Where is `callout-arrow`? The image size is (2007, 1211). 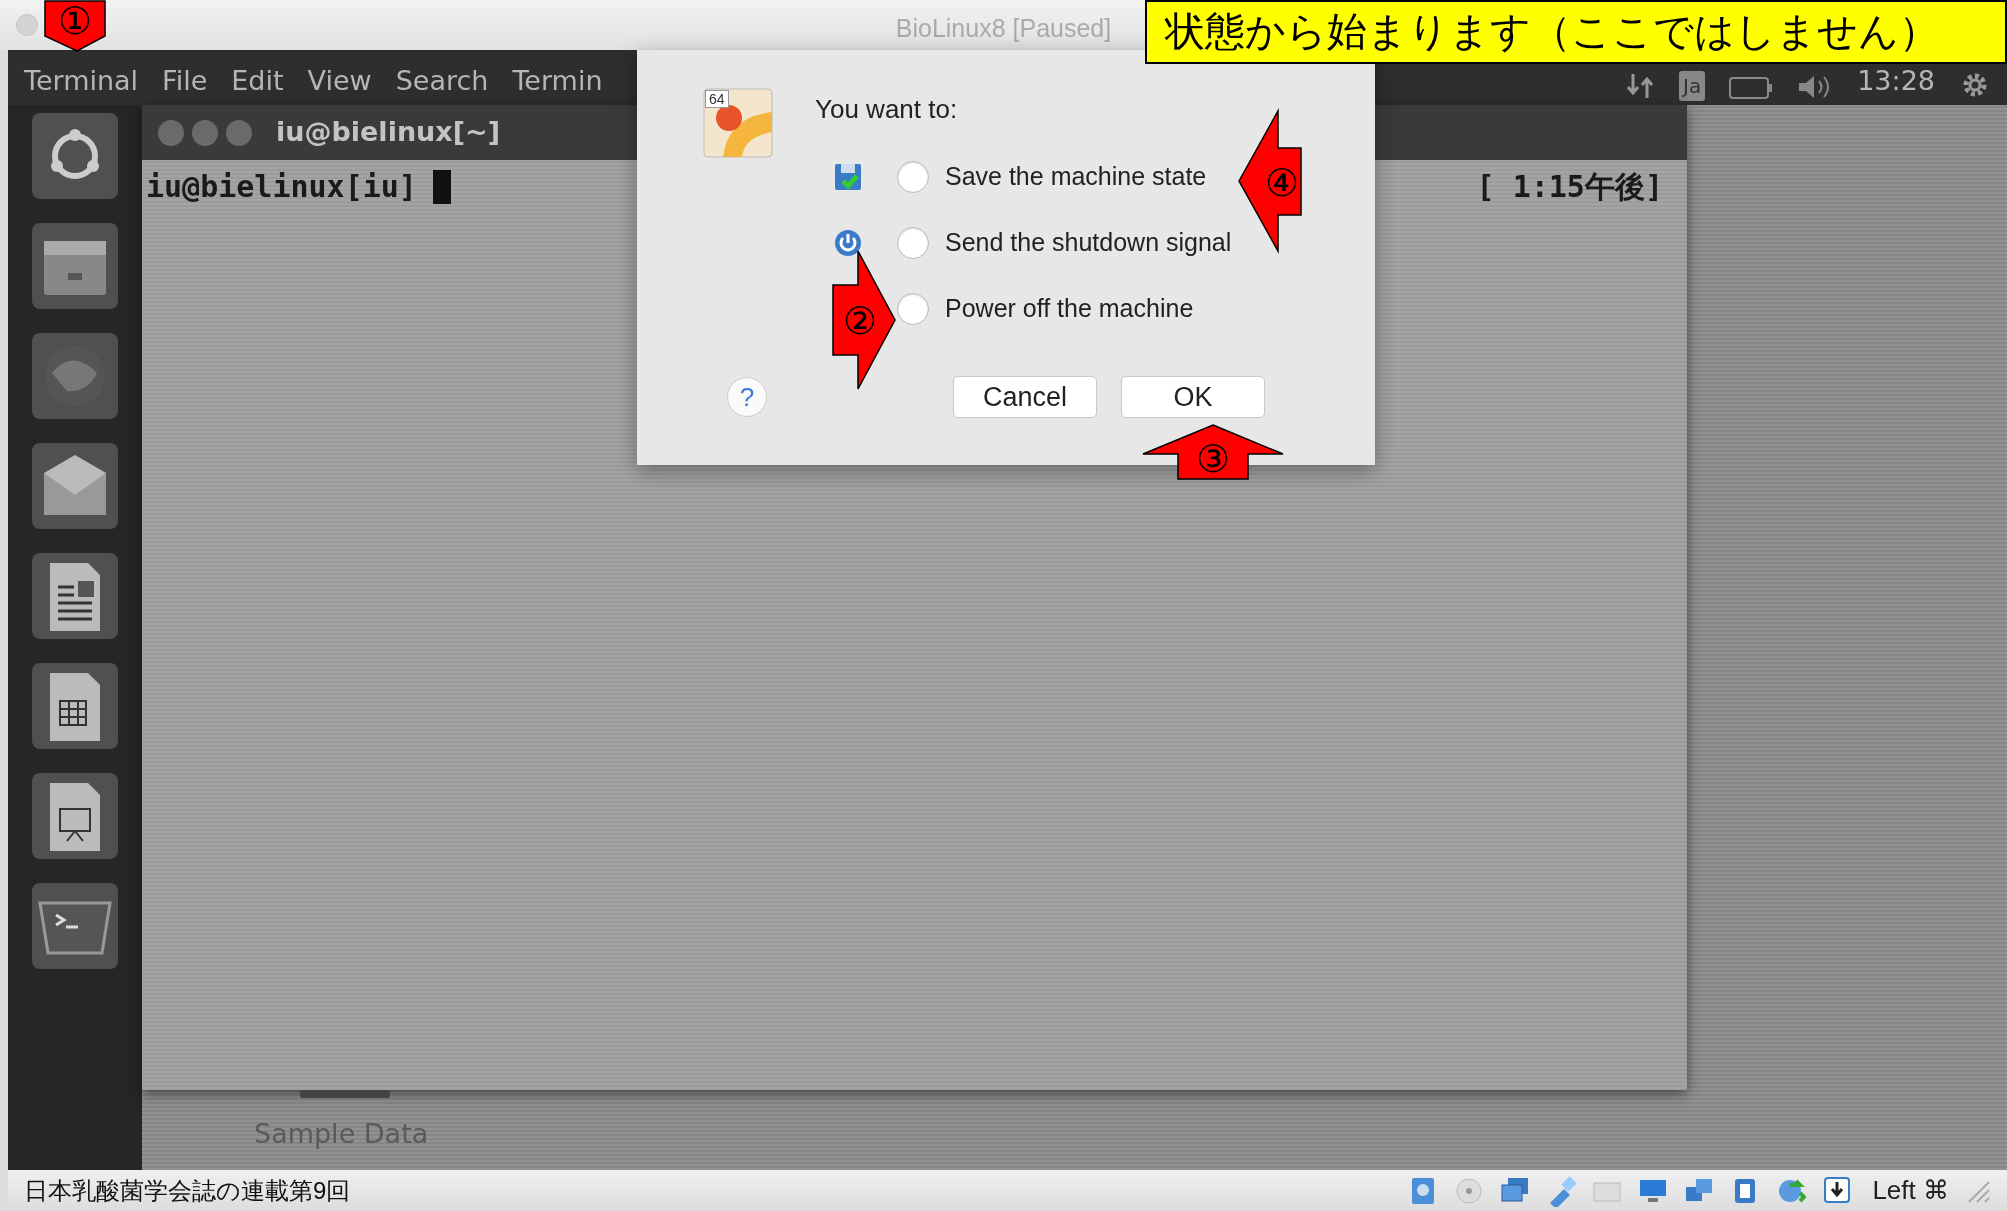 callout-arrow is located at coordinates (75, 26).